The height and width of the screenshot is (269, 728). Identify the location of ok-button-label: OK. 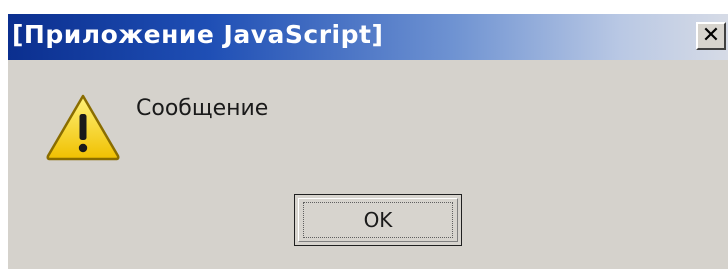
(378, 220).